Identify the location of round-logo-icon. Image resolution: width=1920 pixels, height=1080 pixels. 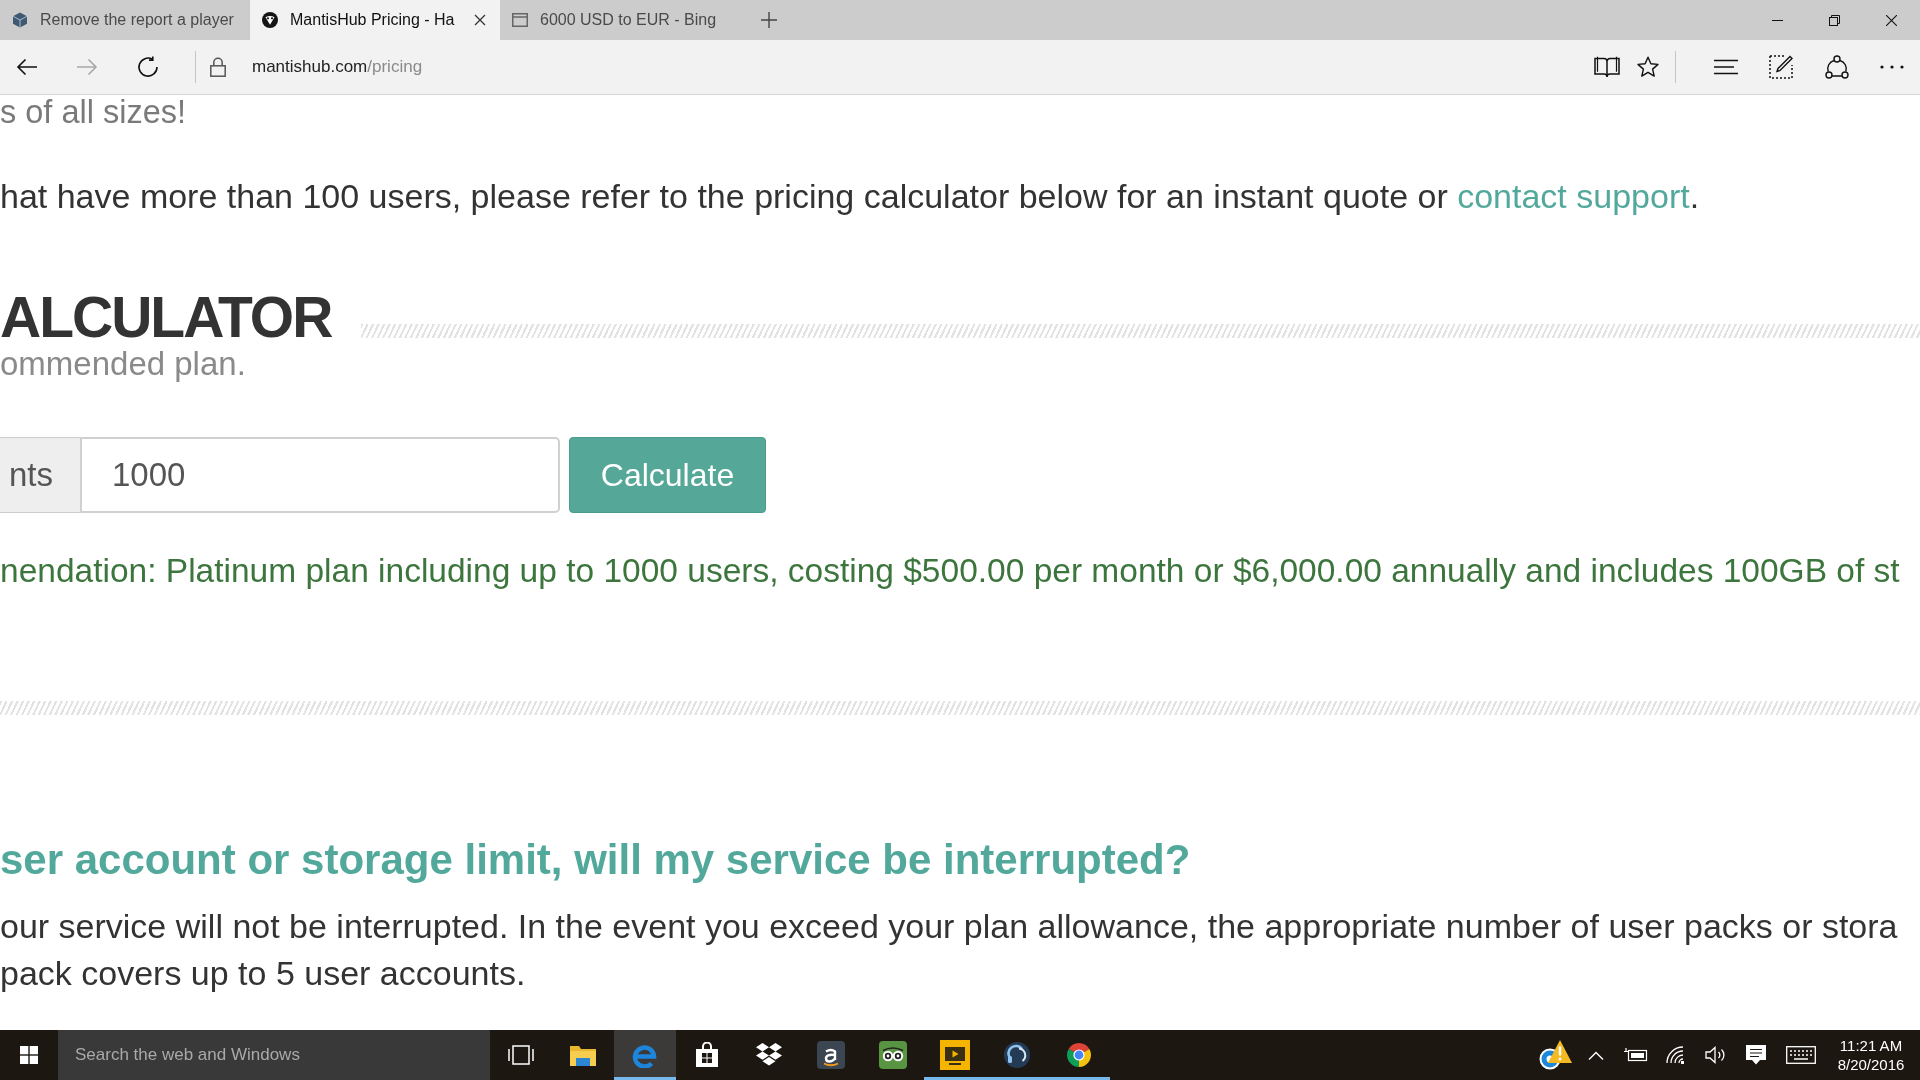
(270, 20).